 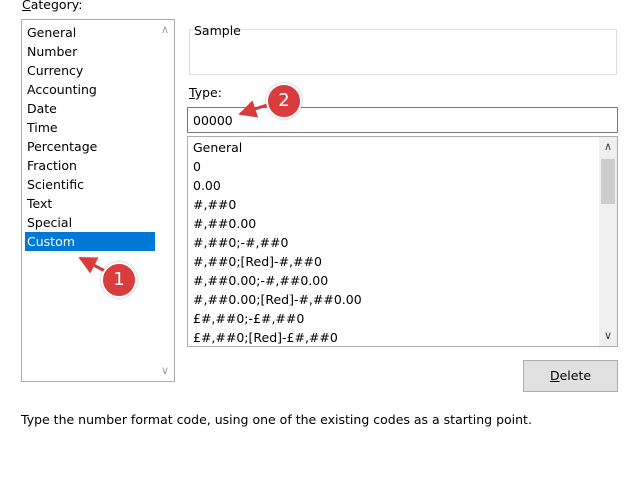 I want to click on format-item: General, so click(x=217, y=147).